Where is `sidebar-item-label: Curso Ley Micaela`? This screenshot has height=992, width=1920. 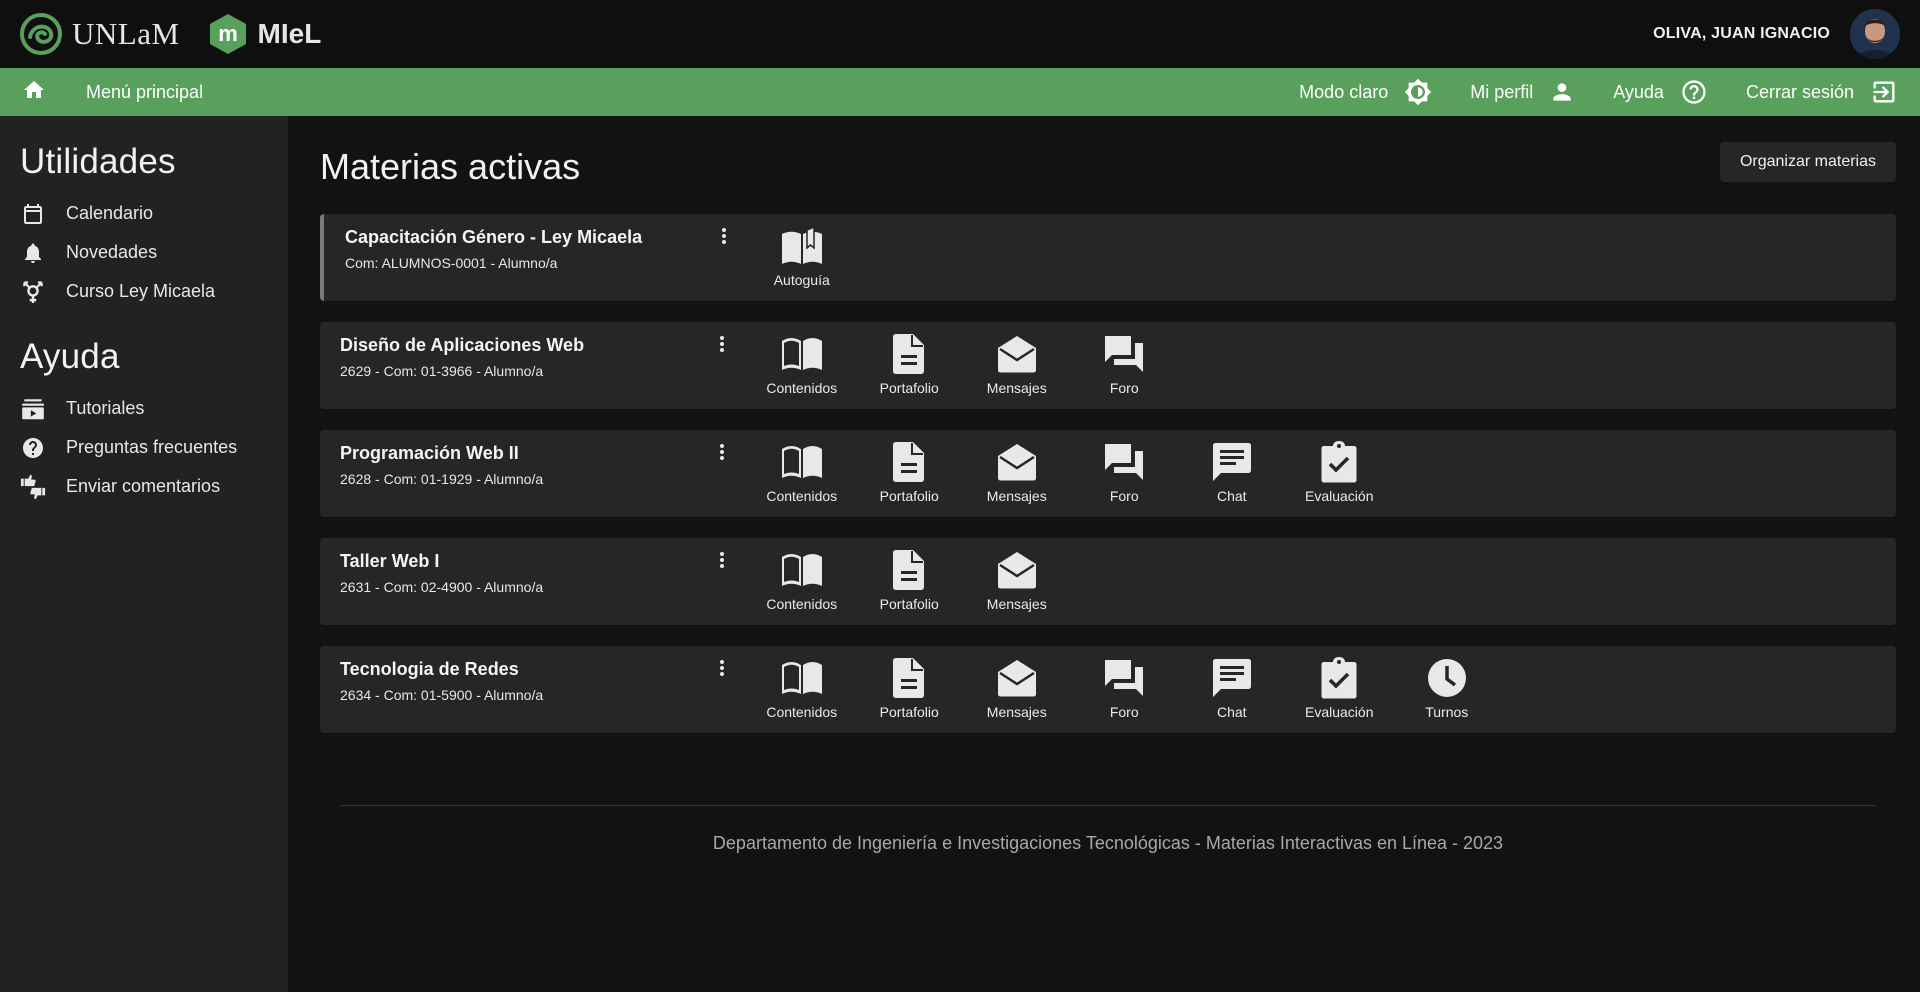
sidebar-item-label: Curso Ley Micaela is located at coordinates (141, 291).